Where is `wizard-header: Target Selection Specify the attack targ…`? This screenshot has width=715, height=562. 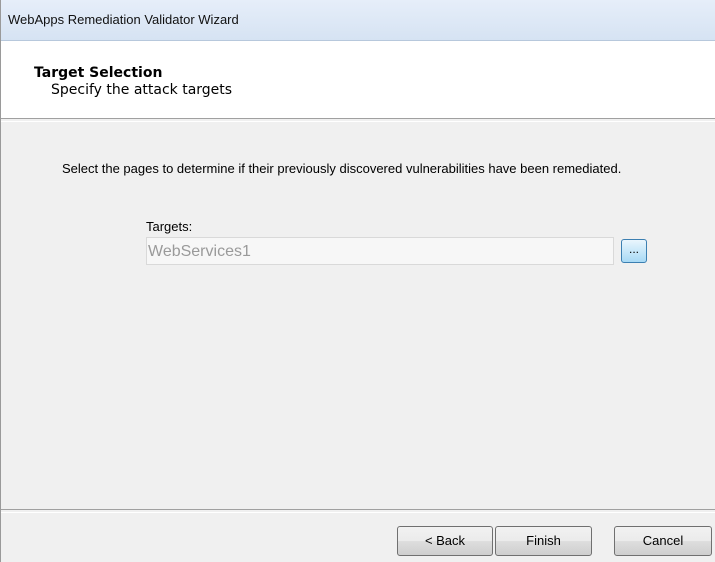
wizard-header: Target Selection Specify the attack targ… is located at coordinates (358, 79).